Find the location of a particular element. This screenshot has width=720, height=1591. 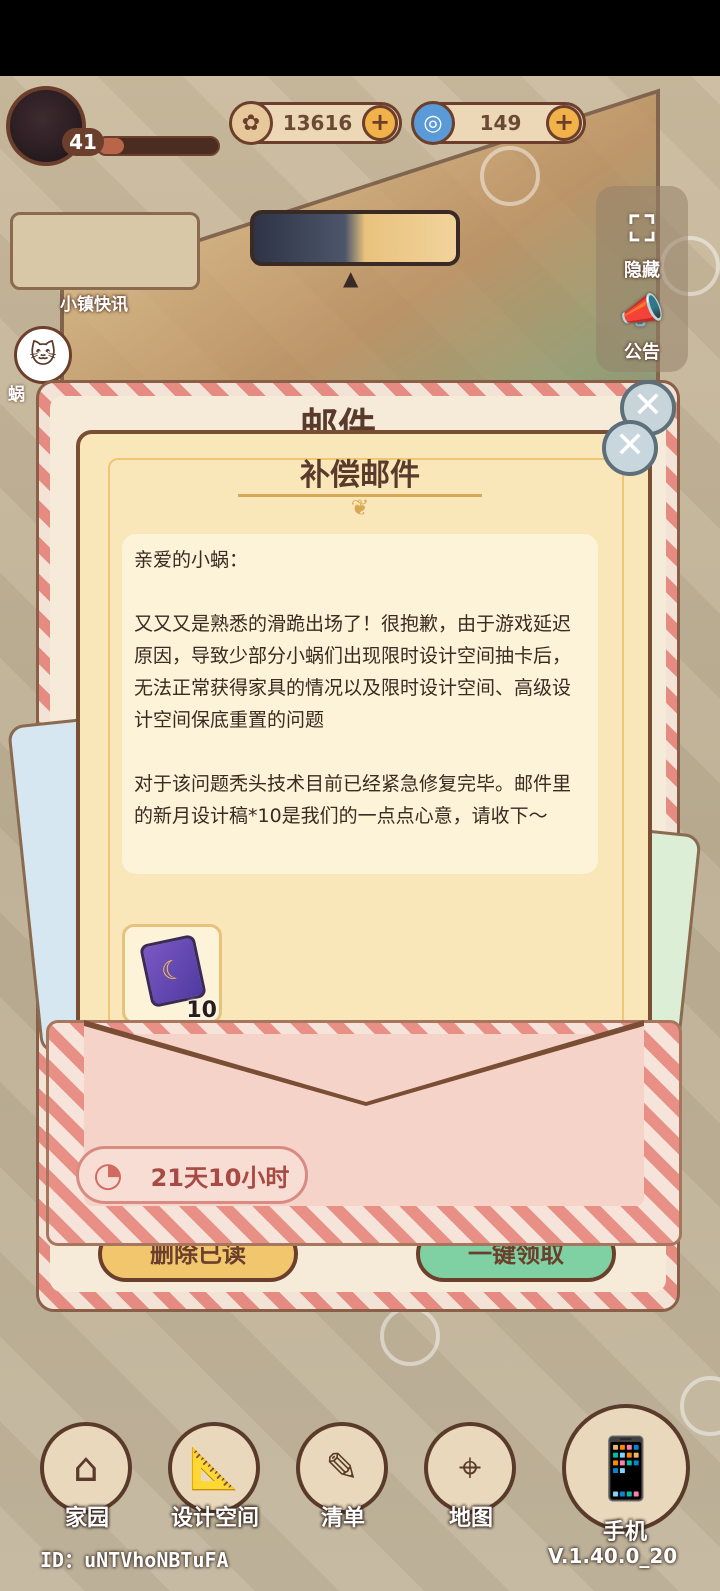

letter-close-button: ✕ is located at coordinates (630, 448).